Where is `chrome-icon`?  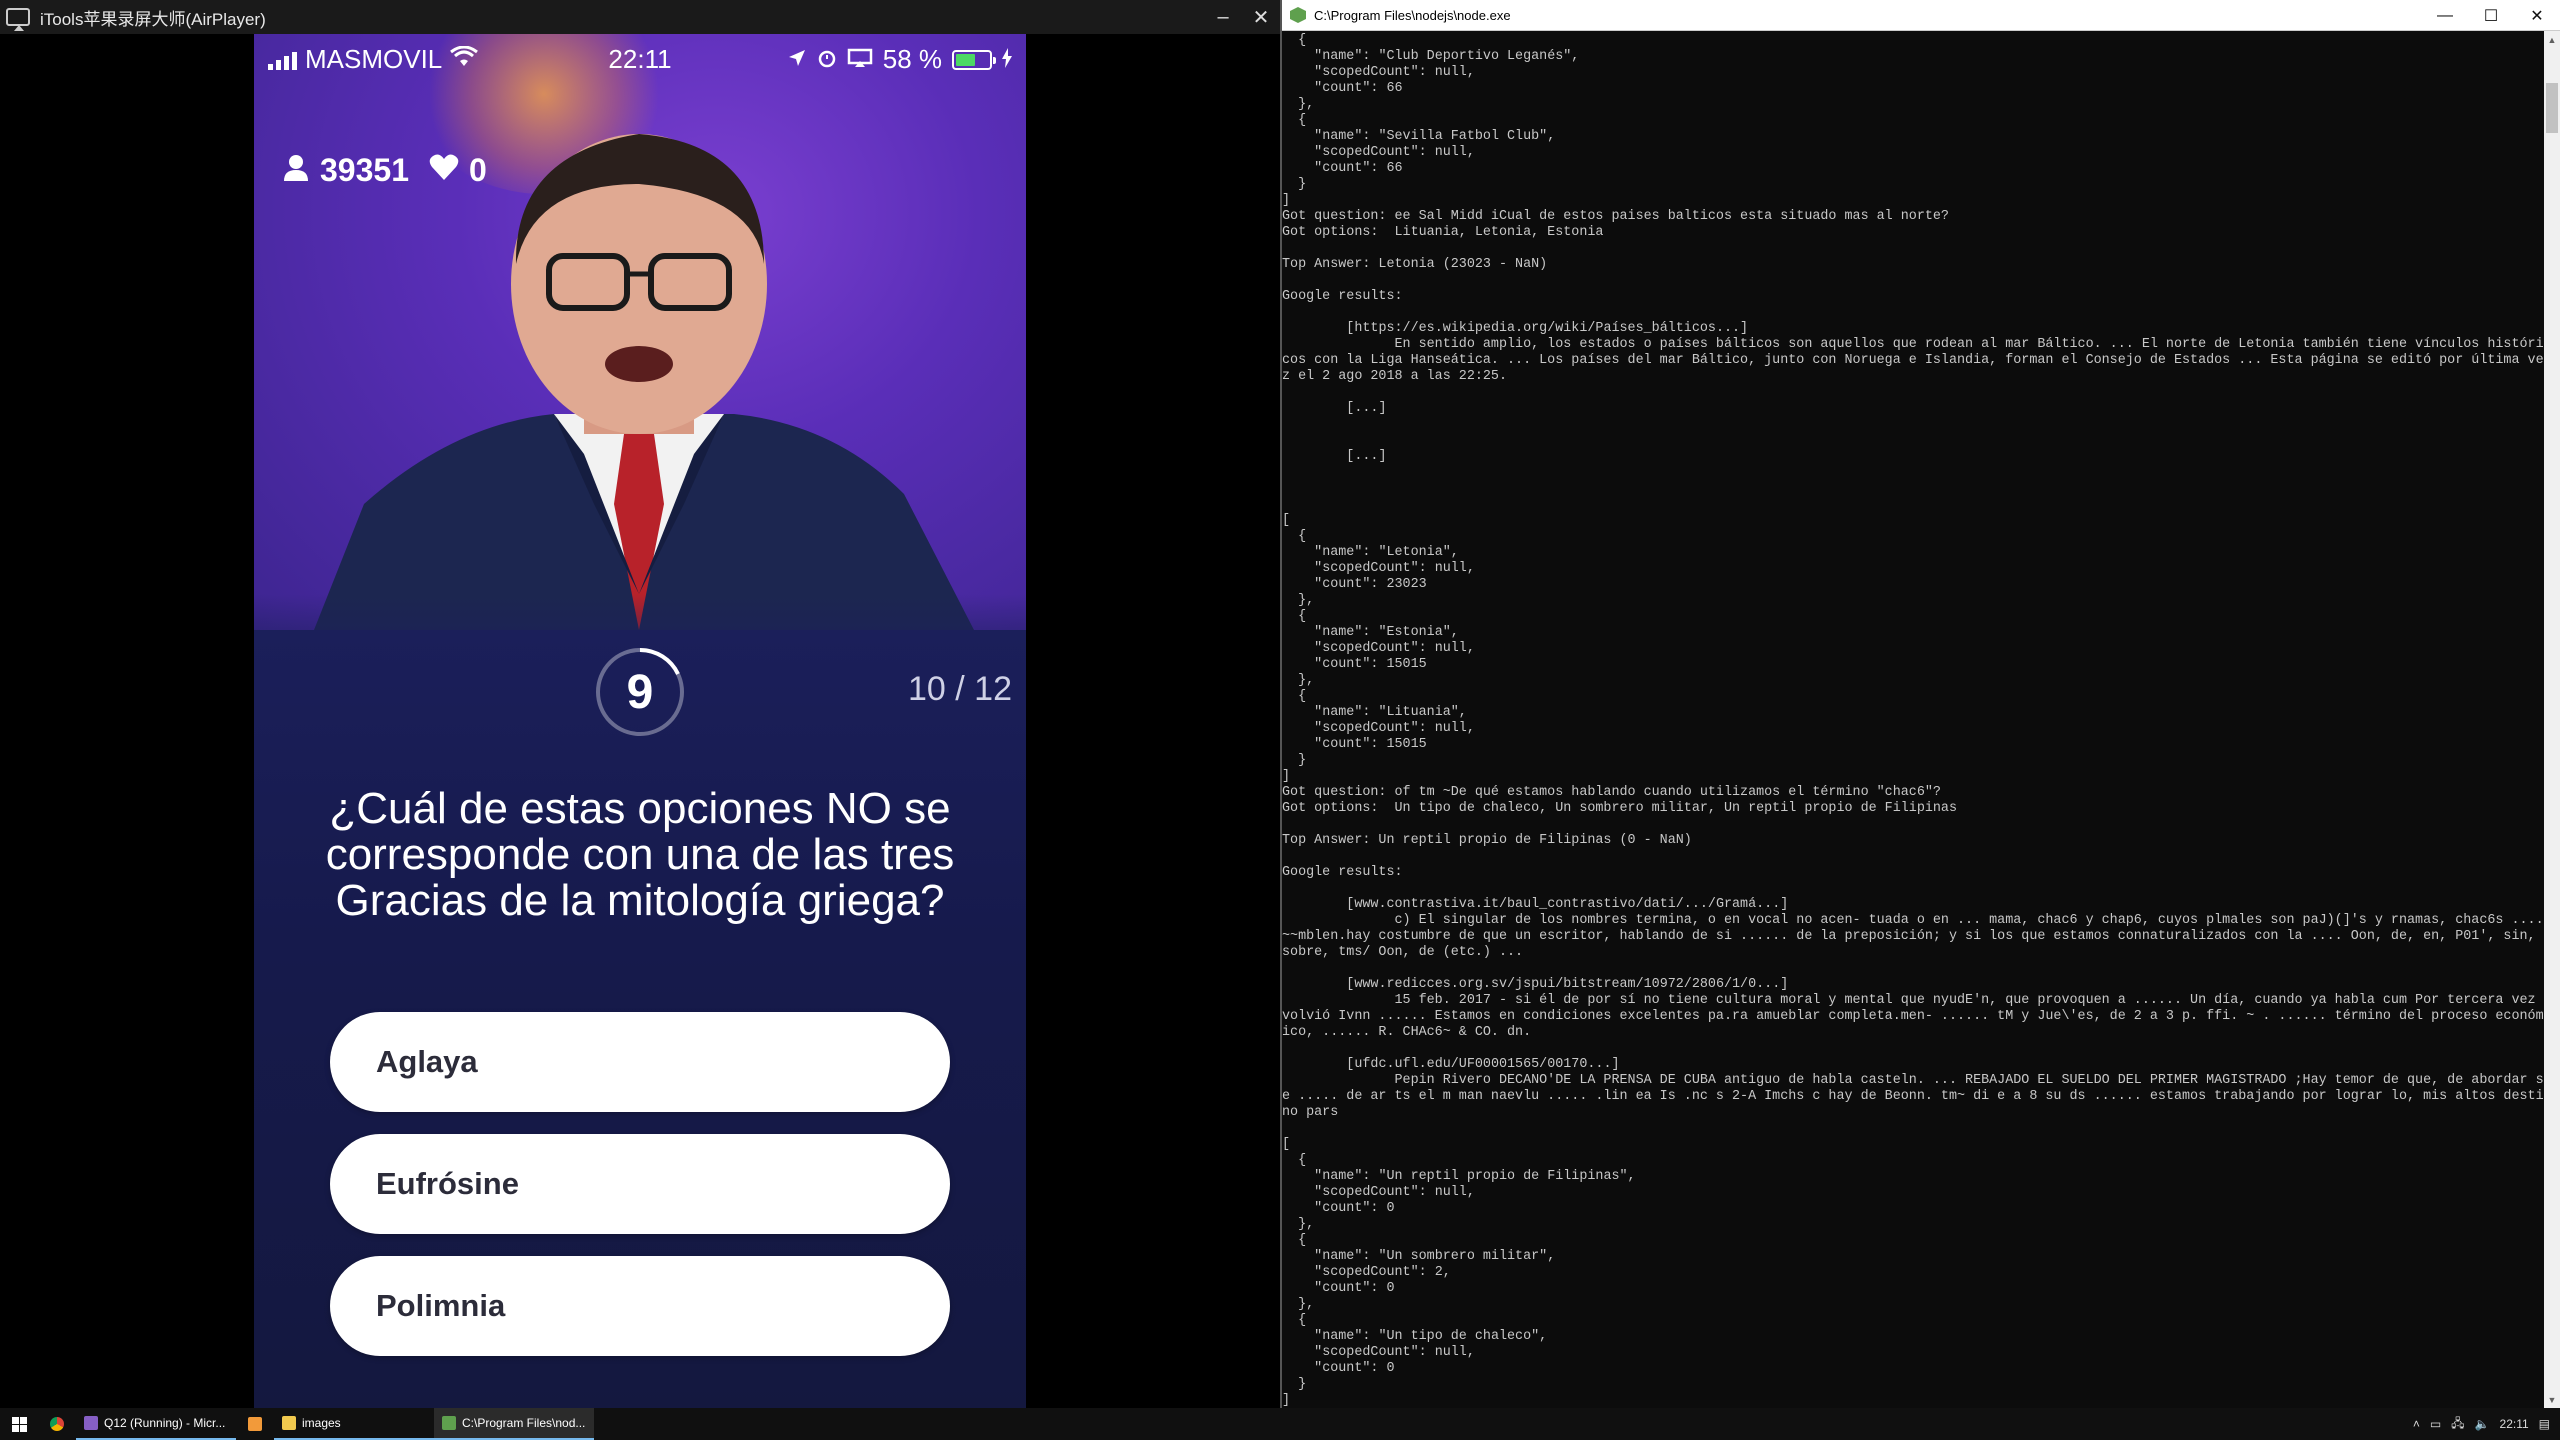
chrome-icon is located at coordinates (57, 1424).